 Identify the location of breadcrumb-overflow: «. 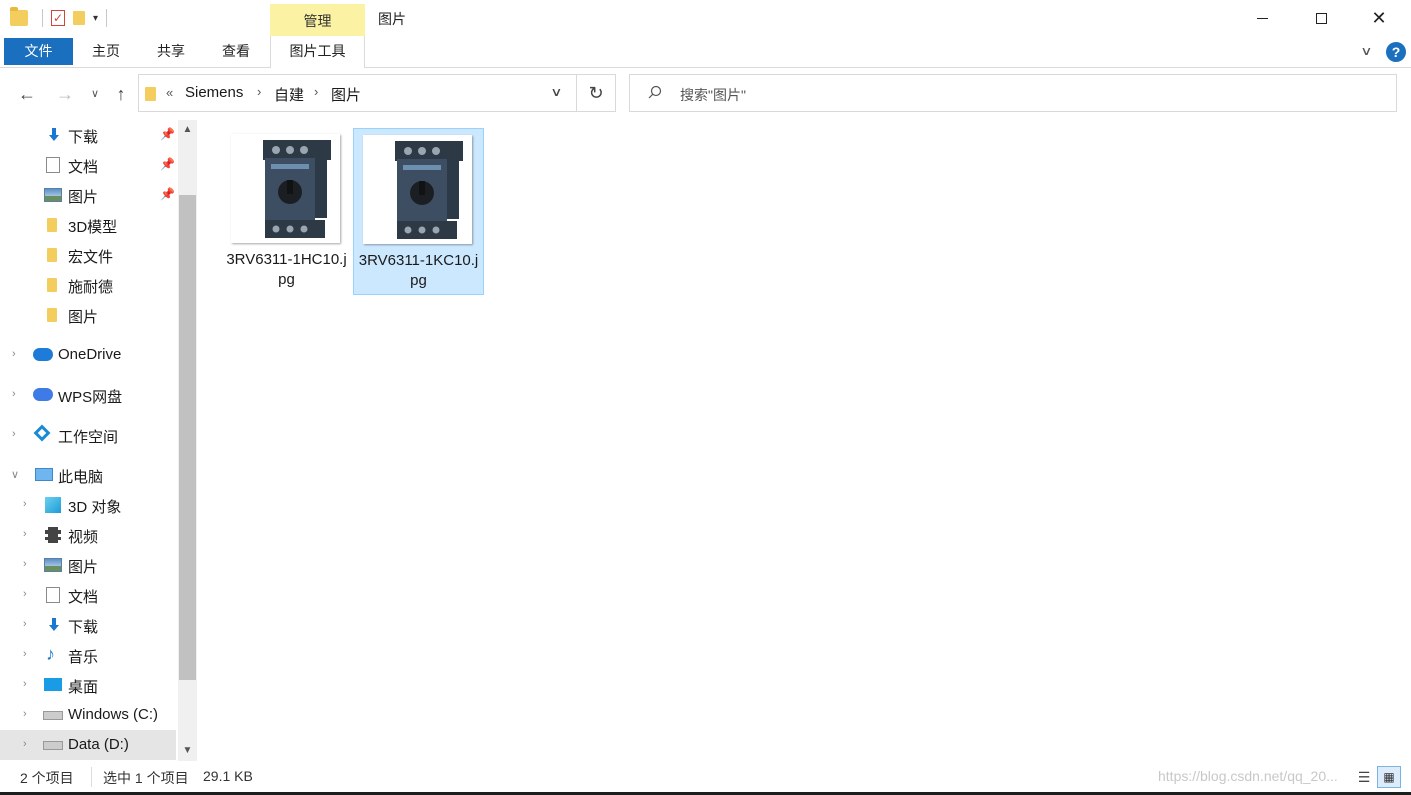
(169, 92).